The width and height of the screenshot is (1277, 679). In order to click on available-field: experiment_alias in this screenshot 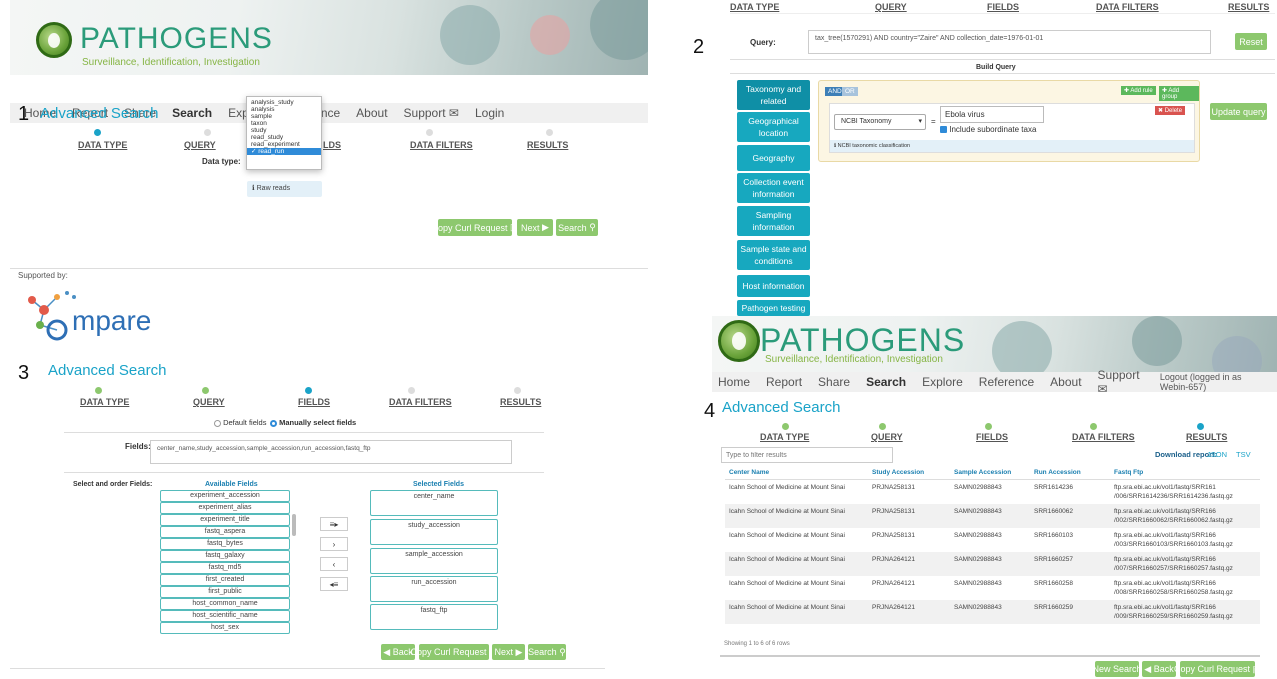, I will do `click(225, 508)`.